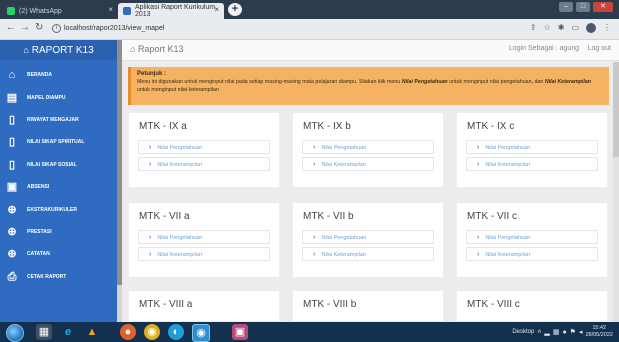 The height and width of the screenshot is (342, 619). I want to click on start-button, so click(15, 333).